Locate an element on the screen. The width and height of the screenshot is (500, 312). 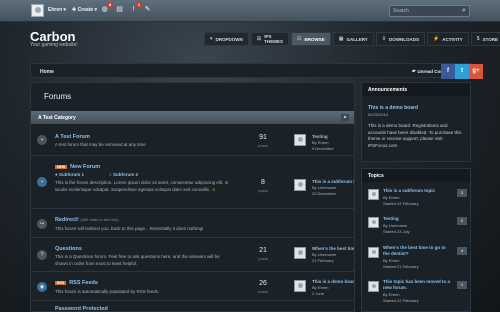
topic-title: Testing is located at coordinates (418, 219).